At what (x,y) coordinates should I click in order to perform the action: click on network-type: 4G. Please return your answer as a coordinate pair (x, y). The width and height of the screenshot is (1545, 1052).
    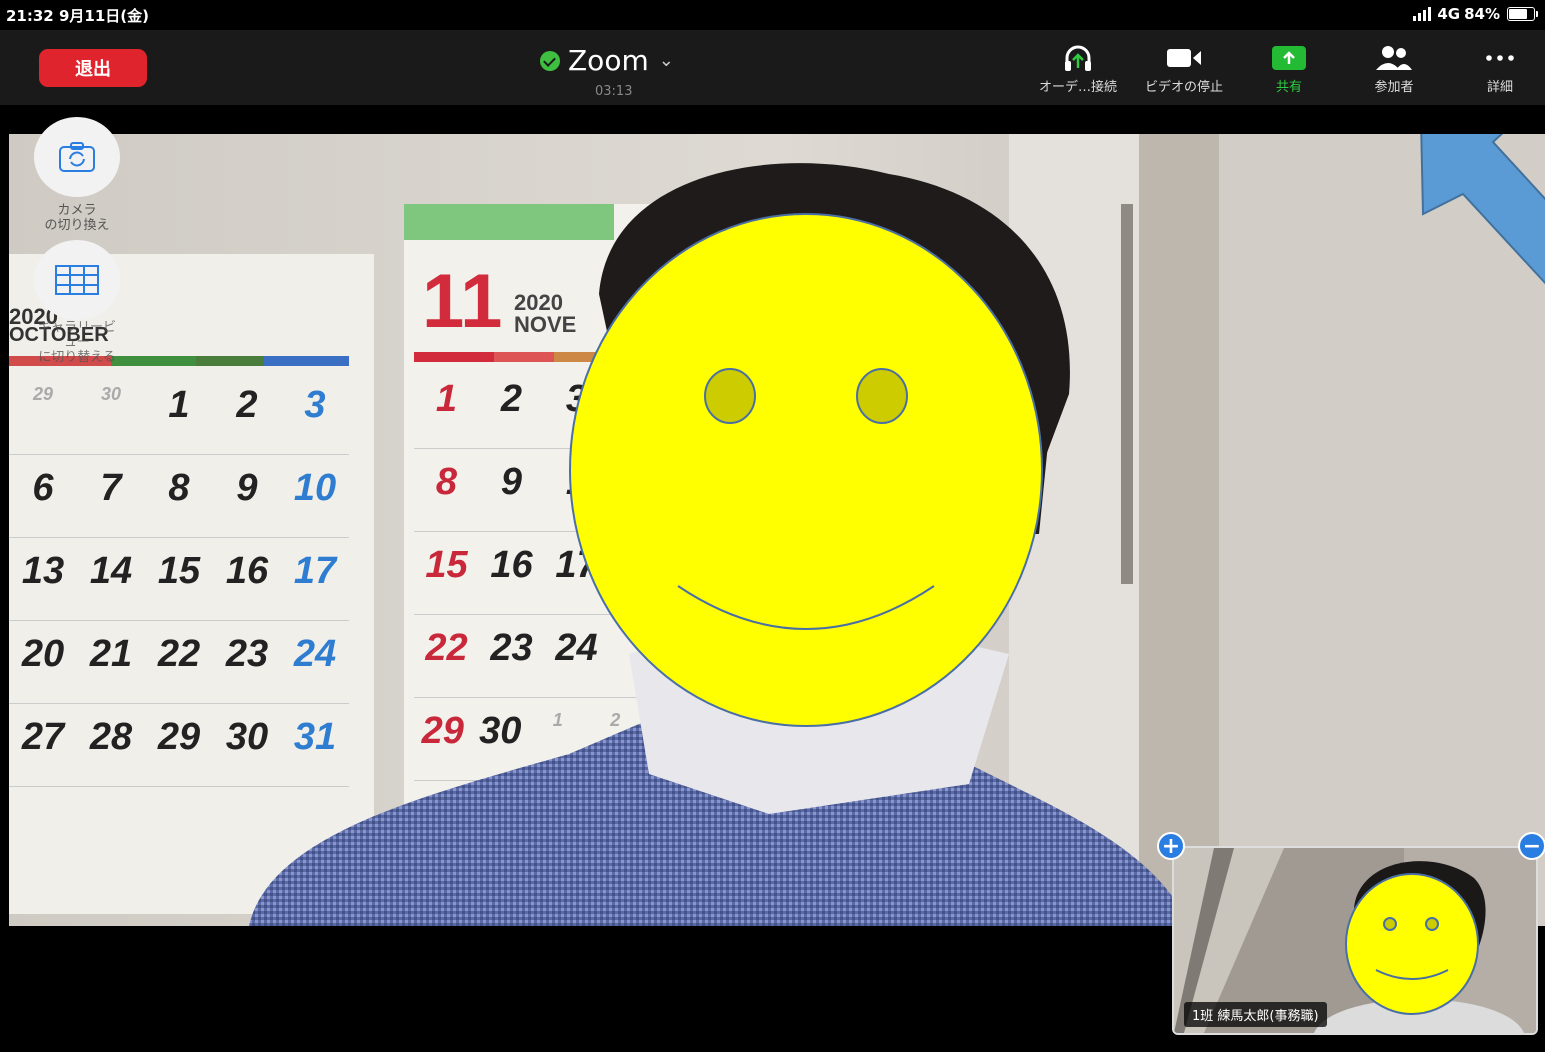
    Looking at the image, I should click on (1449, 14).